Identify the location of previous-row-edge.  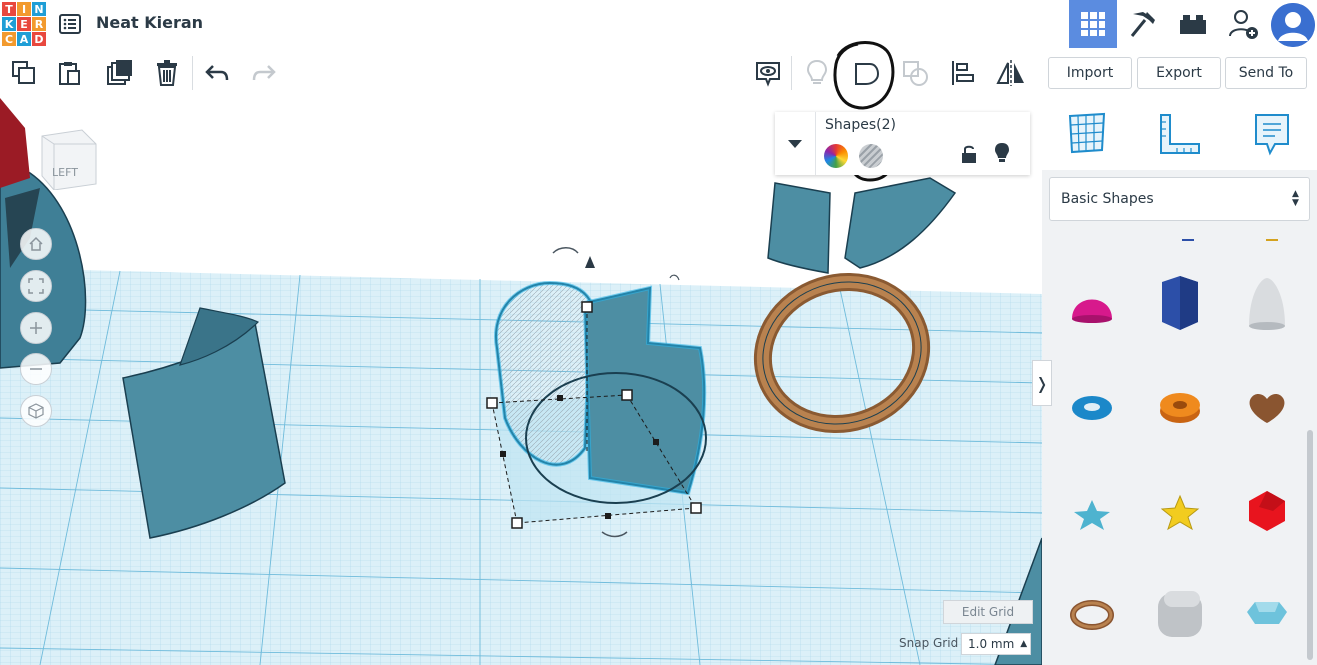
(1230, 234).